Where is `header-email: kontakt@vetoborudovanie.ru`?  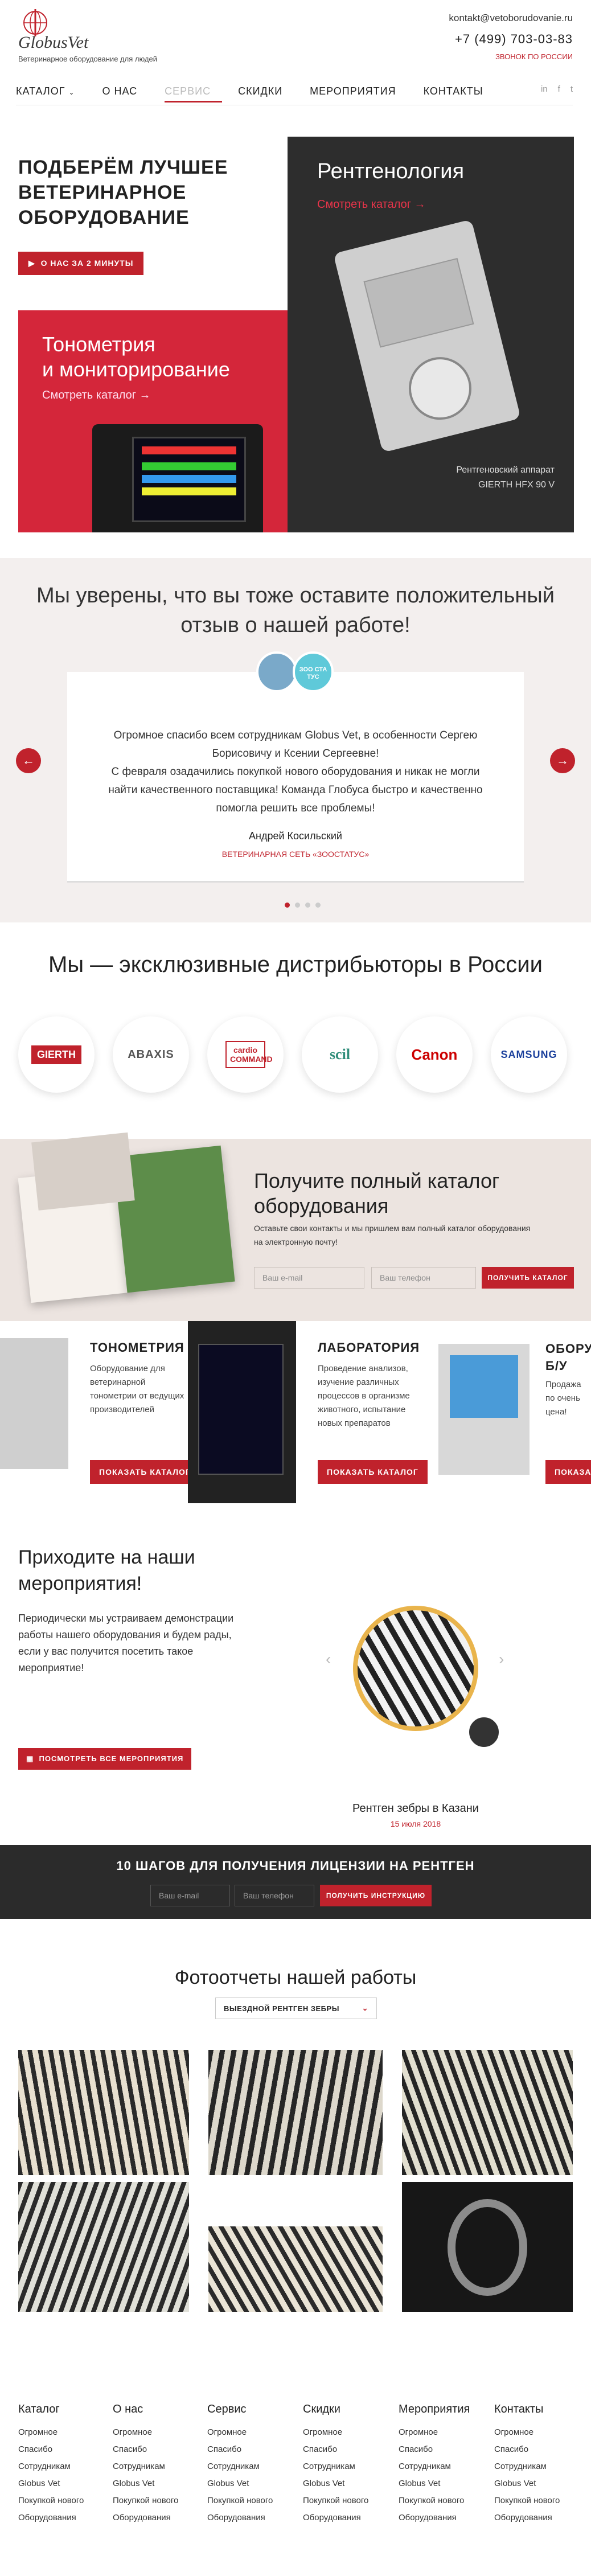
header-email: kontakt@vetoborudovanie.ru is located at coordinates (511, 18).